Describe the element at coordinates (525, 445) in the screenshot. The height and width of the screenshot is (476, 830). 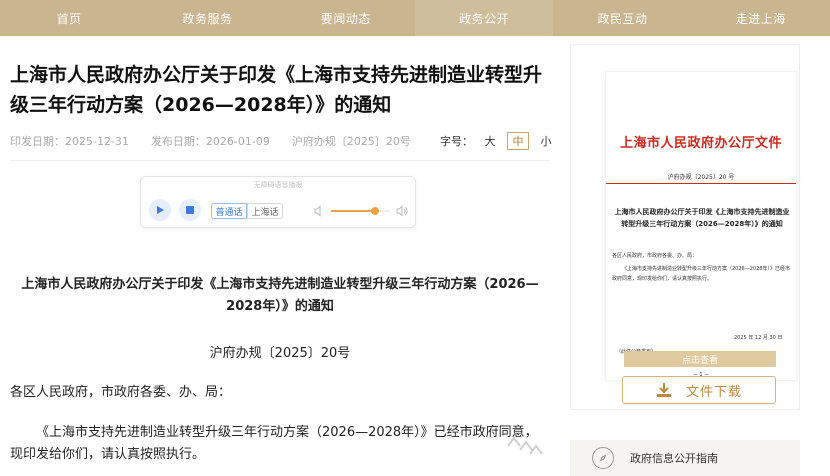
I see `corner-mark-icon` at that location.